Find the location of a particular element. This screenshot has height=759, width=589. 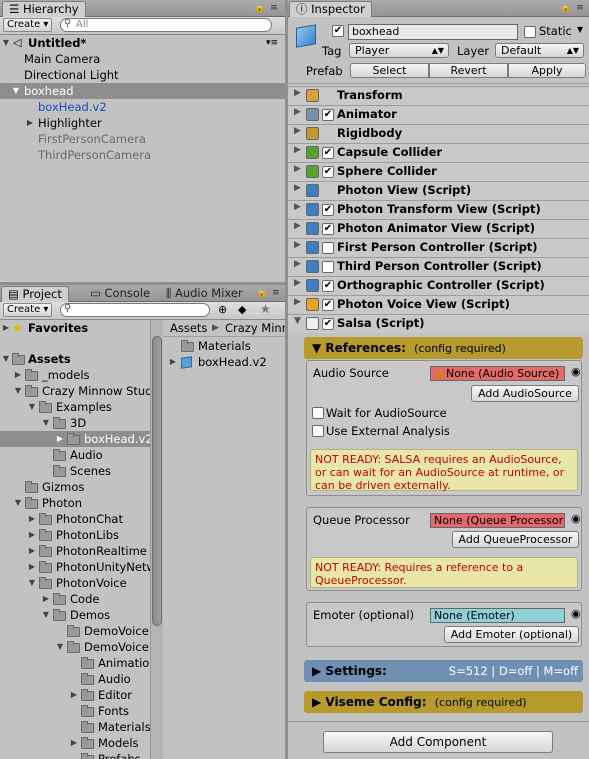

favorite-star-icon: ★ is located at coordinates (265, 309).